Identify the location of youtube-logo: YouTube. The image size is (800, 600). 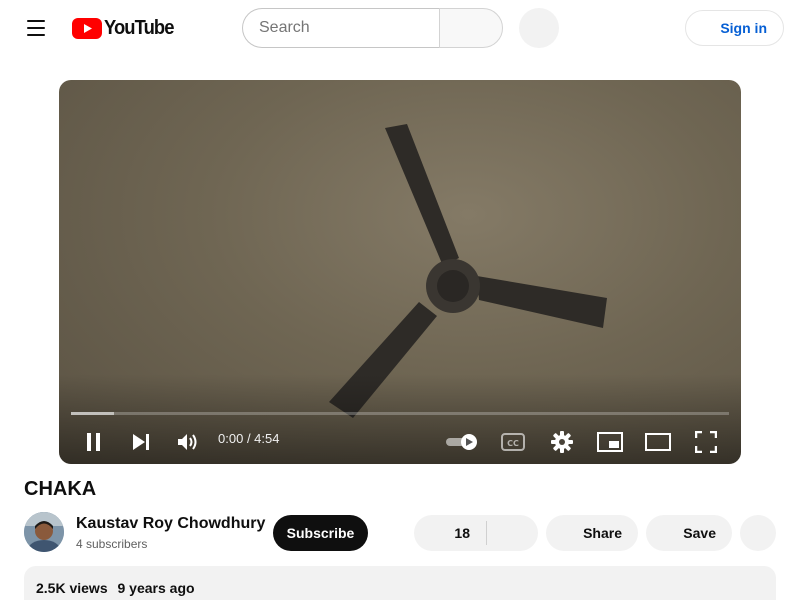
(126, 28).